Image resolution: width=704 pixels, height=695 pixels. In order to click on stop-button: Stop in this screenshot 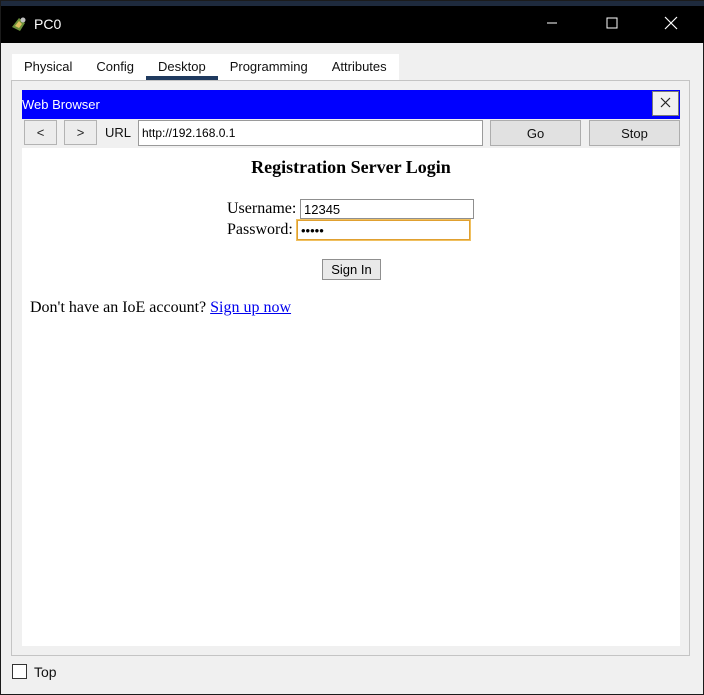, I will do `click(634, 133)`.